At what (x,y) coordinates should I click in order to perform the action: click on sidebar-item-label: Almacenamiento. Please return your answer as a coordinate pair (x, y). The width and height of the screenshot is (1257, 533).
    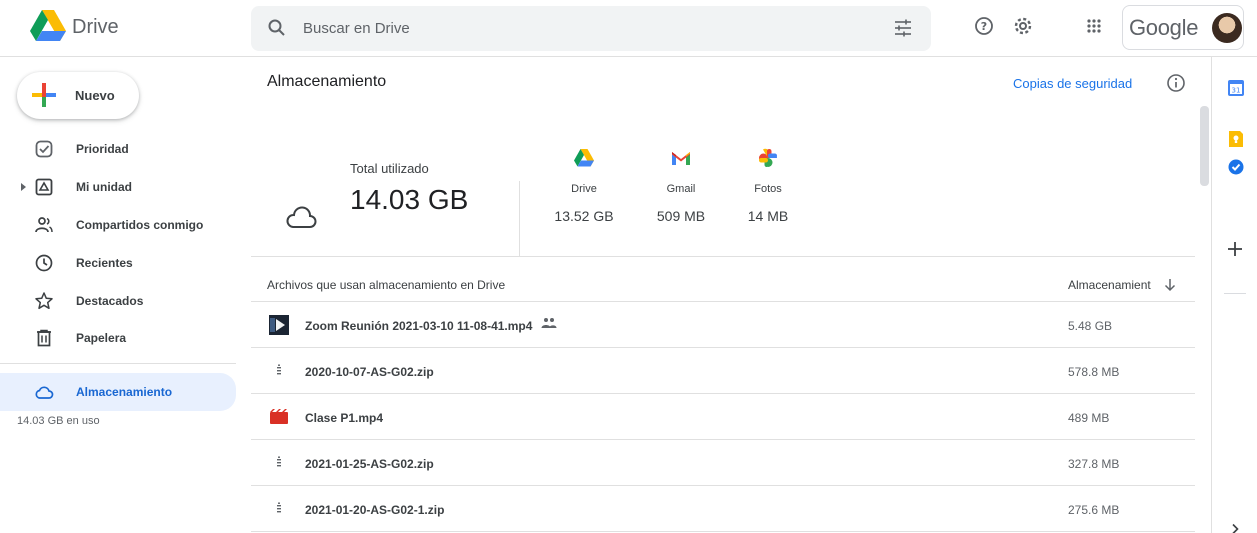
    Looking at the image, I should click on (124, 392).